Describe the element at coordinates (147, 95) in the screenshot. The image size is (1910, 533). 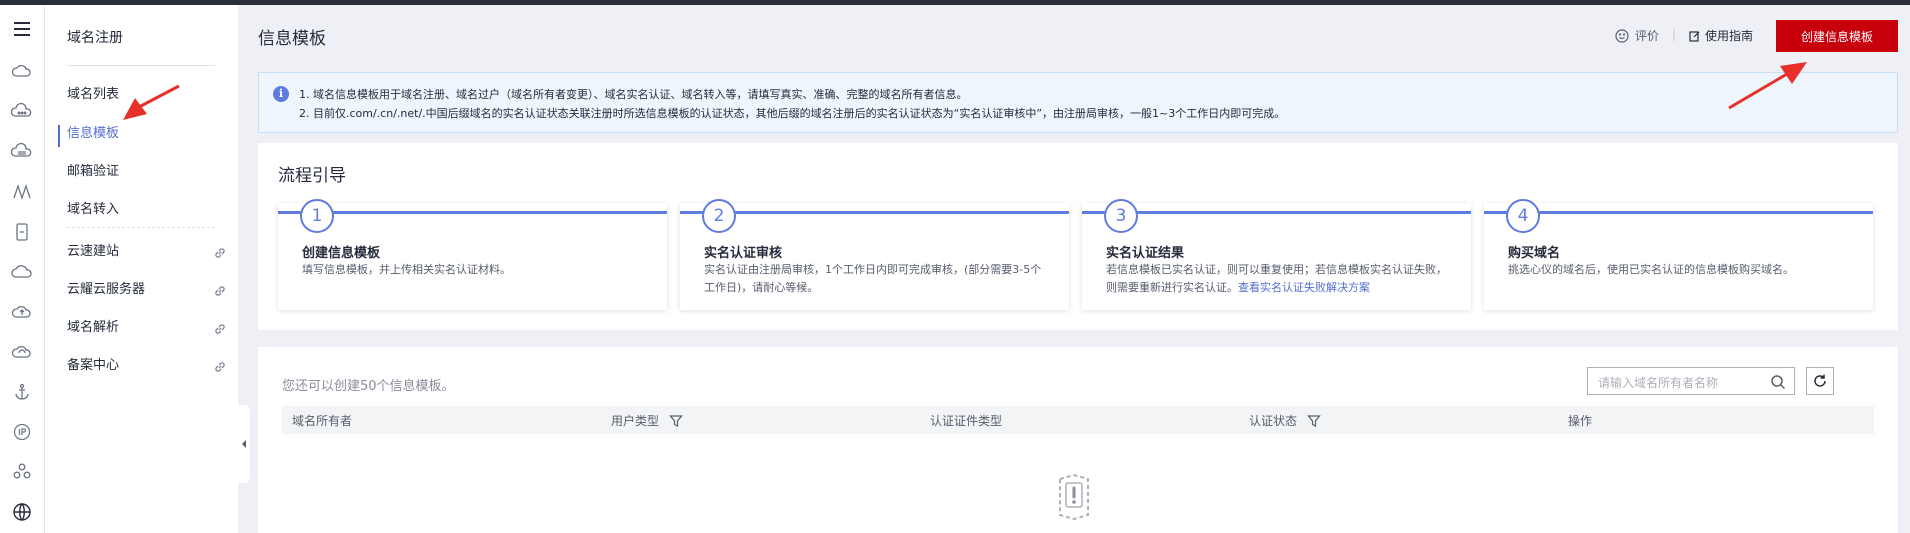
I see `sidebar-item-domain-list: 域名列表` at that location.